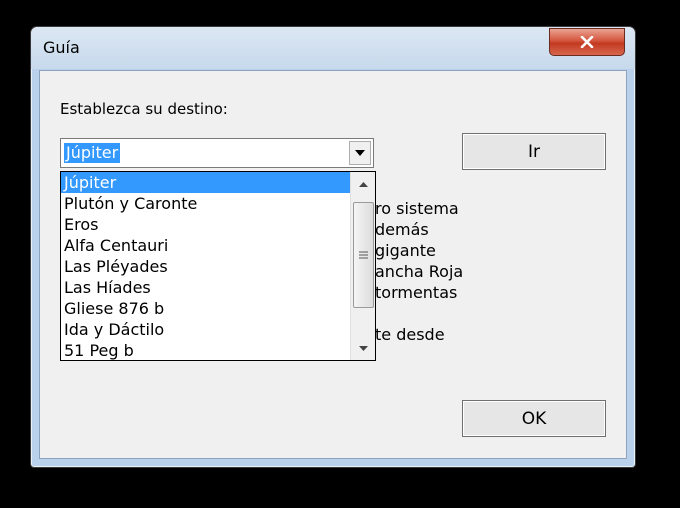 The width and height of the screenshot is (680, 508). I want to click on chevron-up-icon, so click(363, 184).